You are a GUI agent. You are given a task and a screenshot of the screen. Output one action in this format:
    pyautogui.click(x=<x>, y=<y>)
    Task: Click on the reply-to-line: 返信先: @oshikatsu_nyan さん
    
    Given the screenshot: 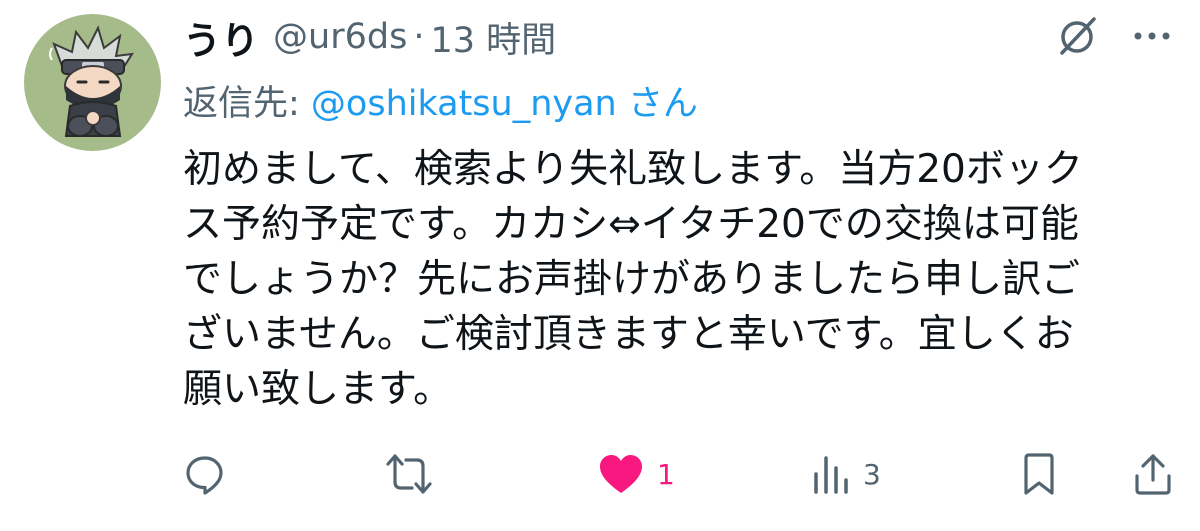 What is the action you would take?
    pyautogui.click(x=440, y=100)
    